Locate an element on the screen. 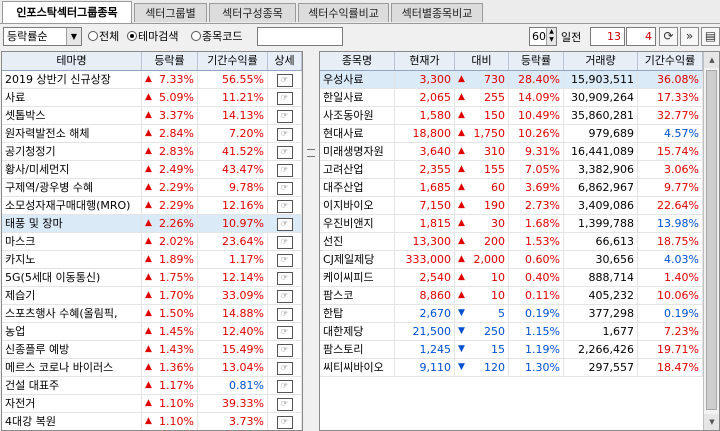 Image resolution: width=720 pixels, height=431 pixels. change-rate-value: 3.69% is located at coordinates (536, 187).